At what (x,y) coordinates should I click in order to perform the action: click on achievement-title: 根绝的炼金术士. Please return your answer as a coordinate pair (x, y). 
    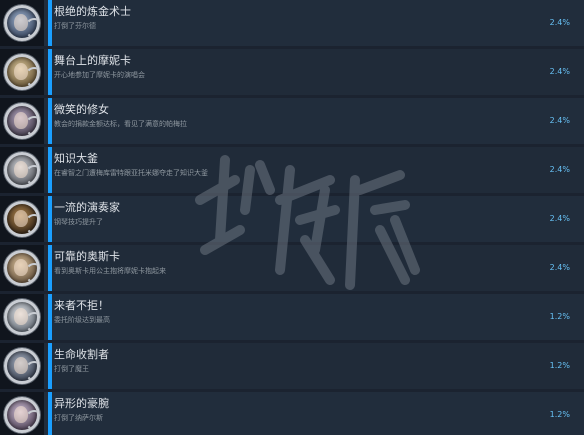
    Looking at the image, I should click on (92, 11).